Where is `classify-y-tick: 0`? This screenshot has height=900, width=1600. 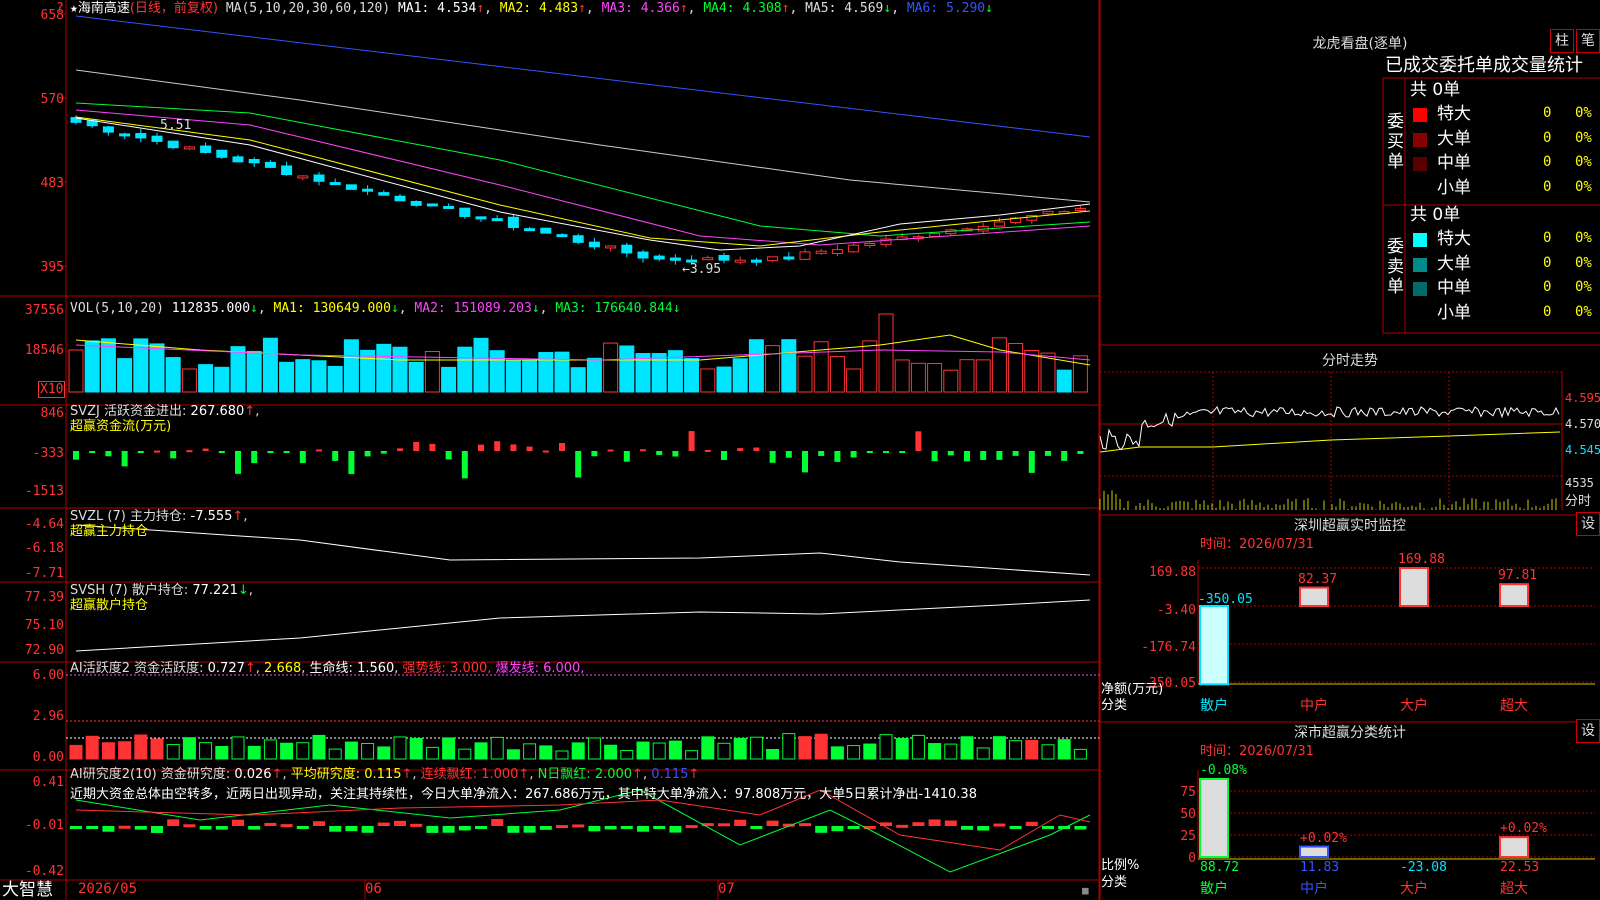 classify-y-tick: 0 is located at coordinates (1192, 858).